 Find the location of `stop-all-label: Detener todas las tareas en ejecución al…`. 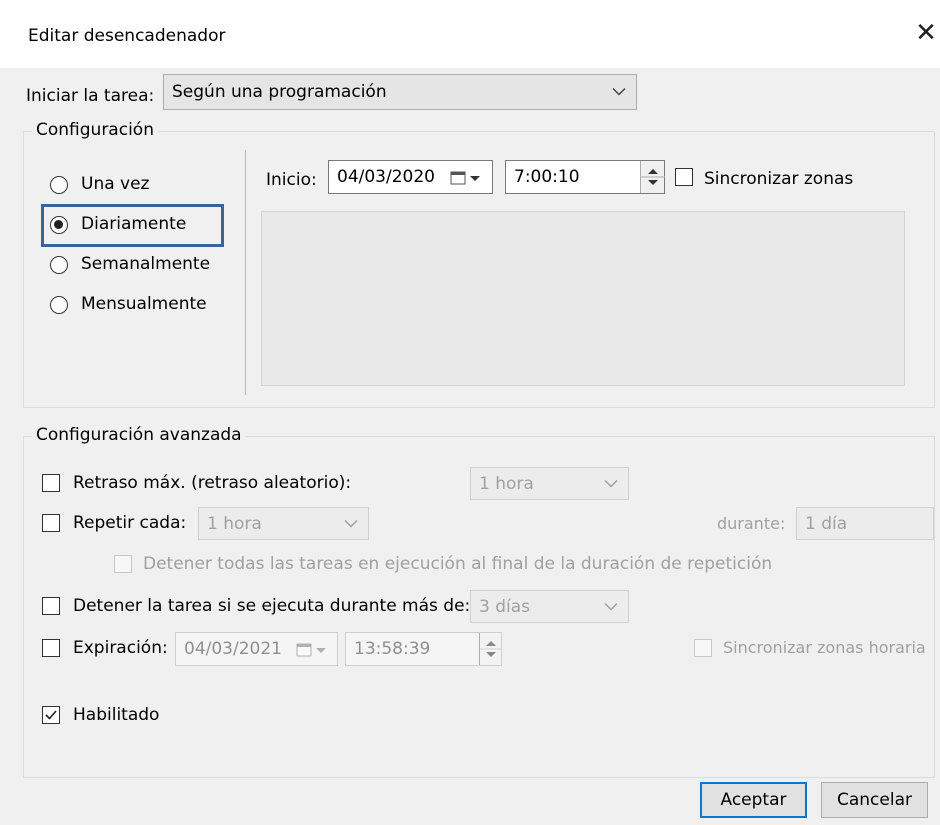

stop-all-label: Detener todas las tareas en ejecución al… is located at coordinates (458, 564).